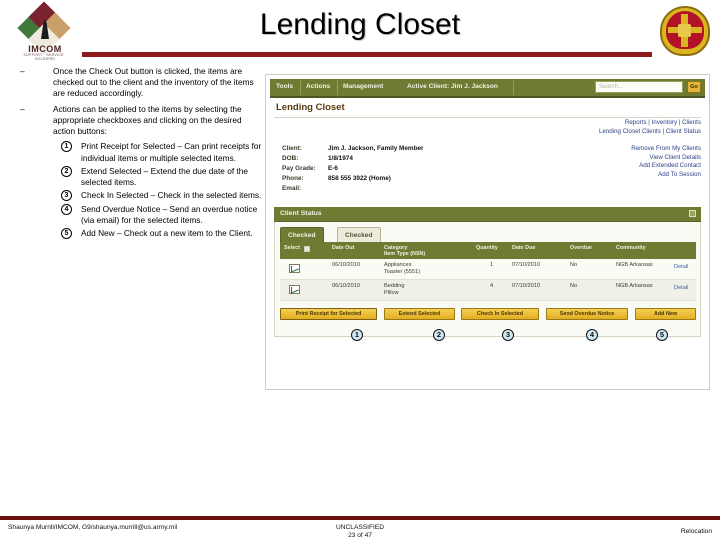  What do you see at coordinates (405, 251) in the screenshot?
I see `column-header-category-item-type: Category Item Type (NSN)` at bounding box center [405, 251].